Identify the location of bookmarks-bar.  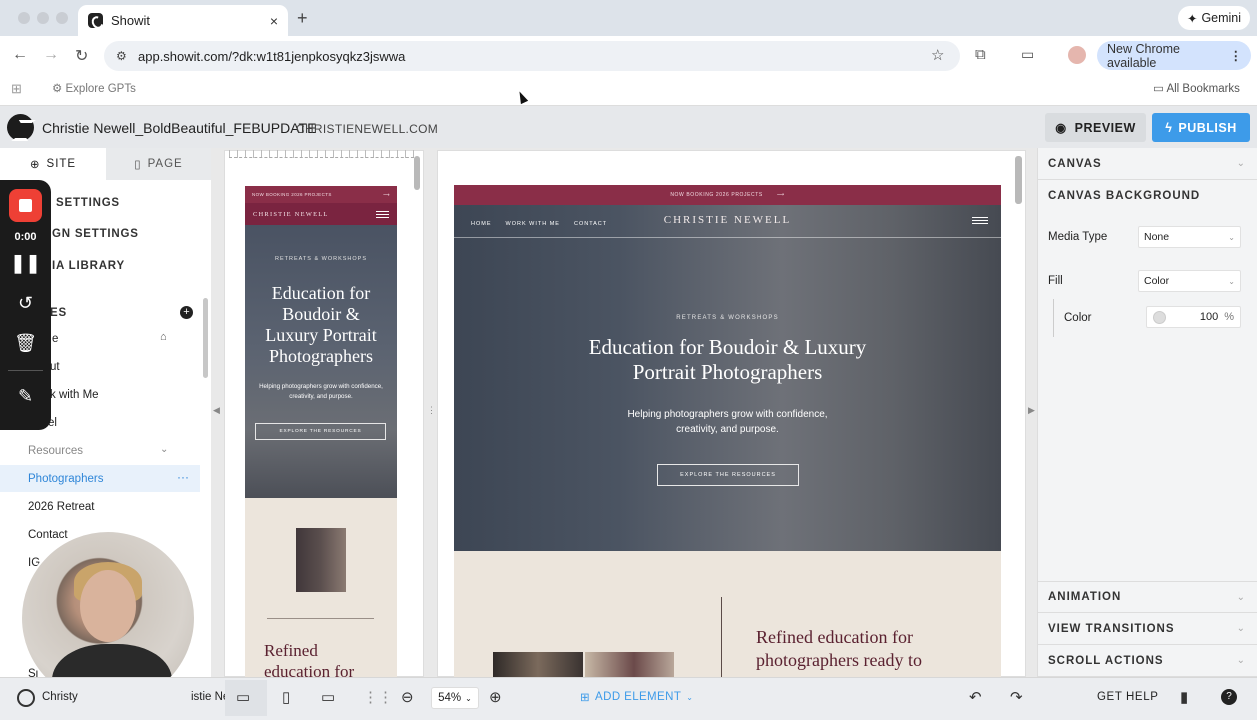
(628, 91).